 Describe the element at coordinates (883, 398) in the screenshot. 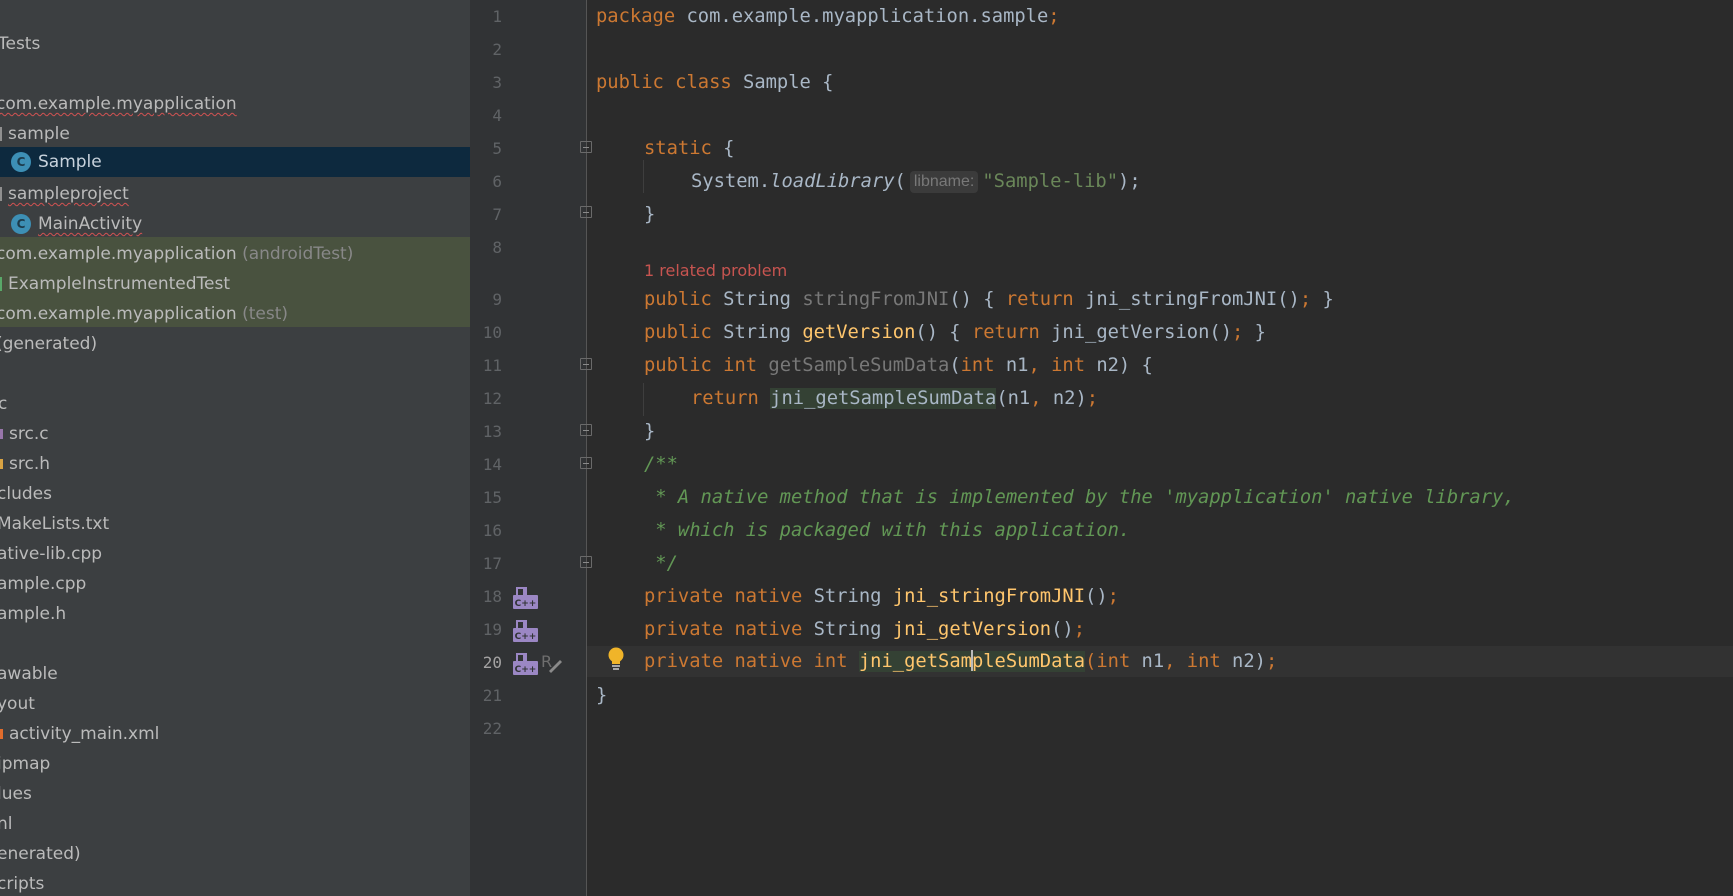

I see `token: jni_getSampleSumData` at that location.